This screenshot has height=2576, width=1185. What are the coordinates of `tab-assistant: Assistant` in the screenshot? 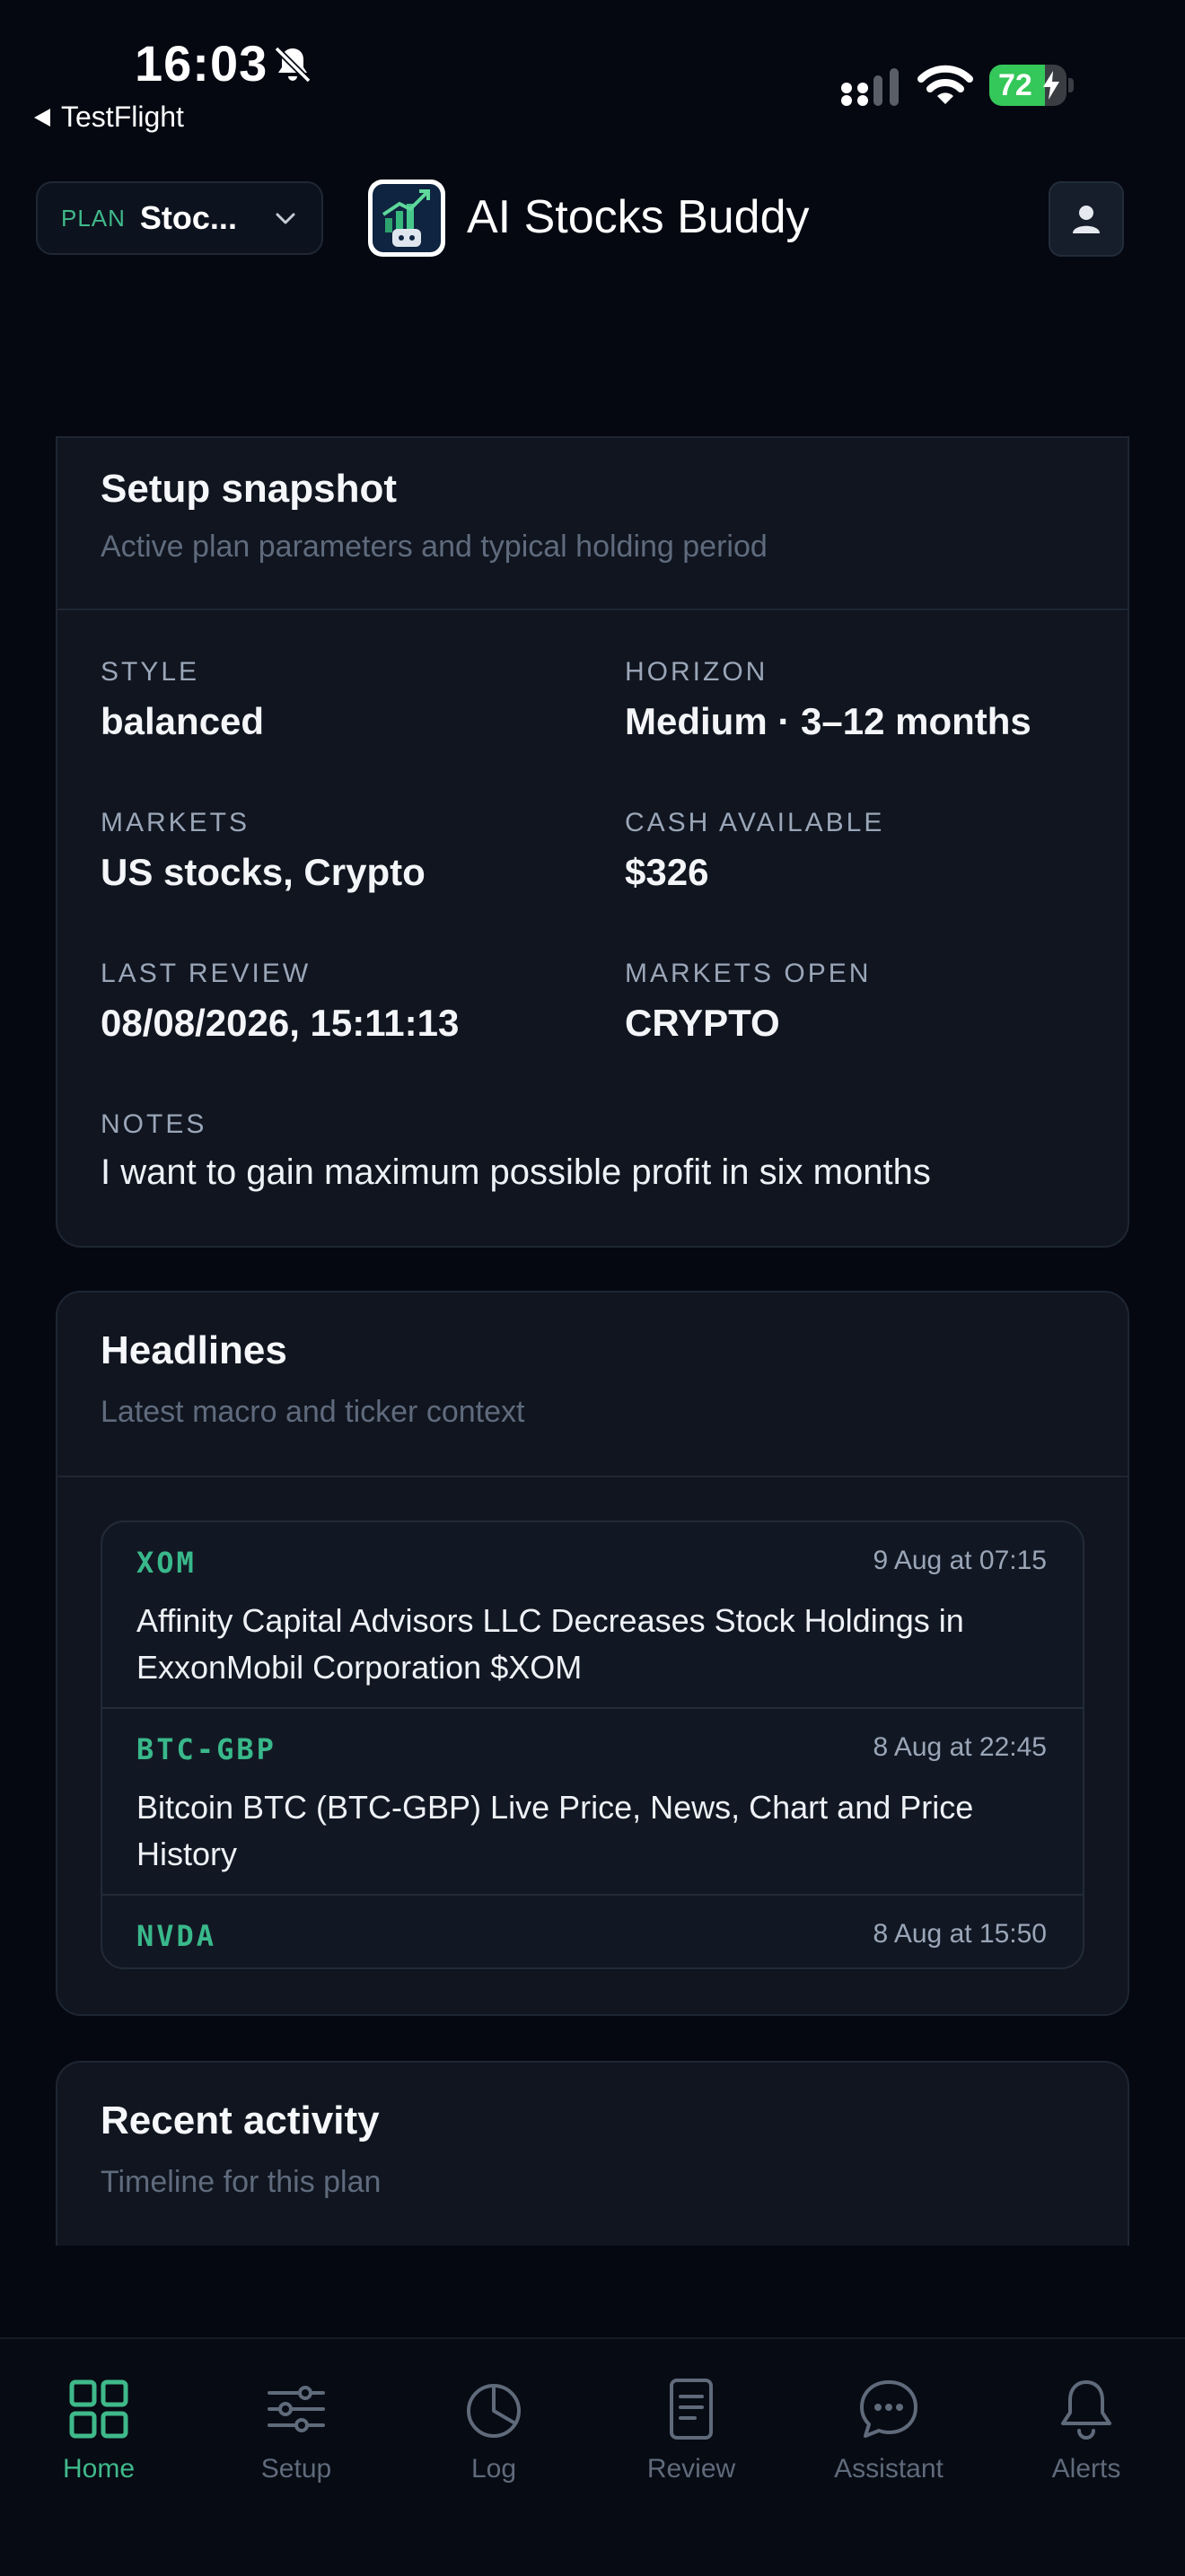 It's located at (889, 2429).